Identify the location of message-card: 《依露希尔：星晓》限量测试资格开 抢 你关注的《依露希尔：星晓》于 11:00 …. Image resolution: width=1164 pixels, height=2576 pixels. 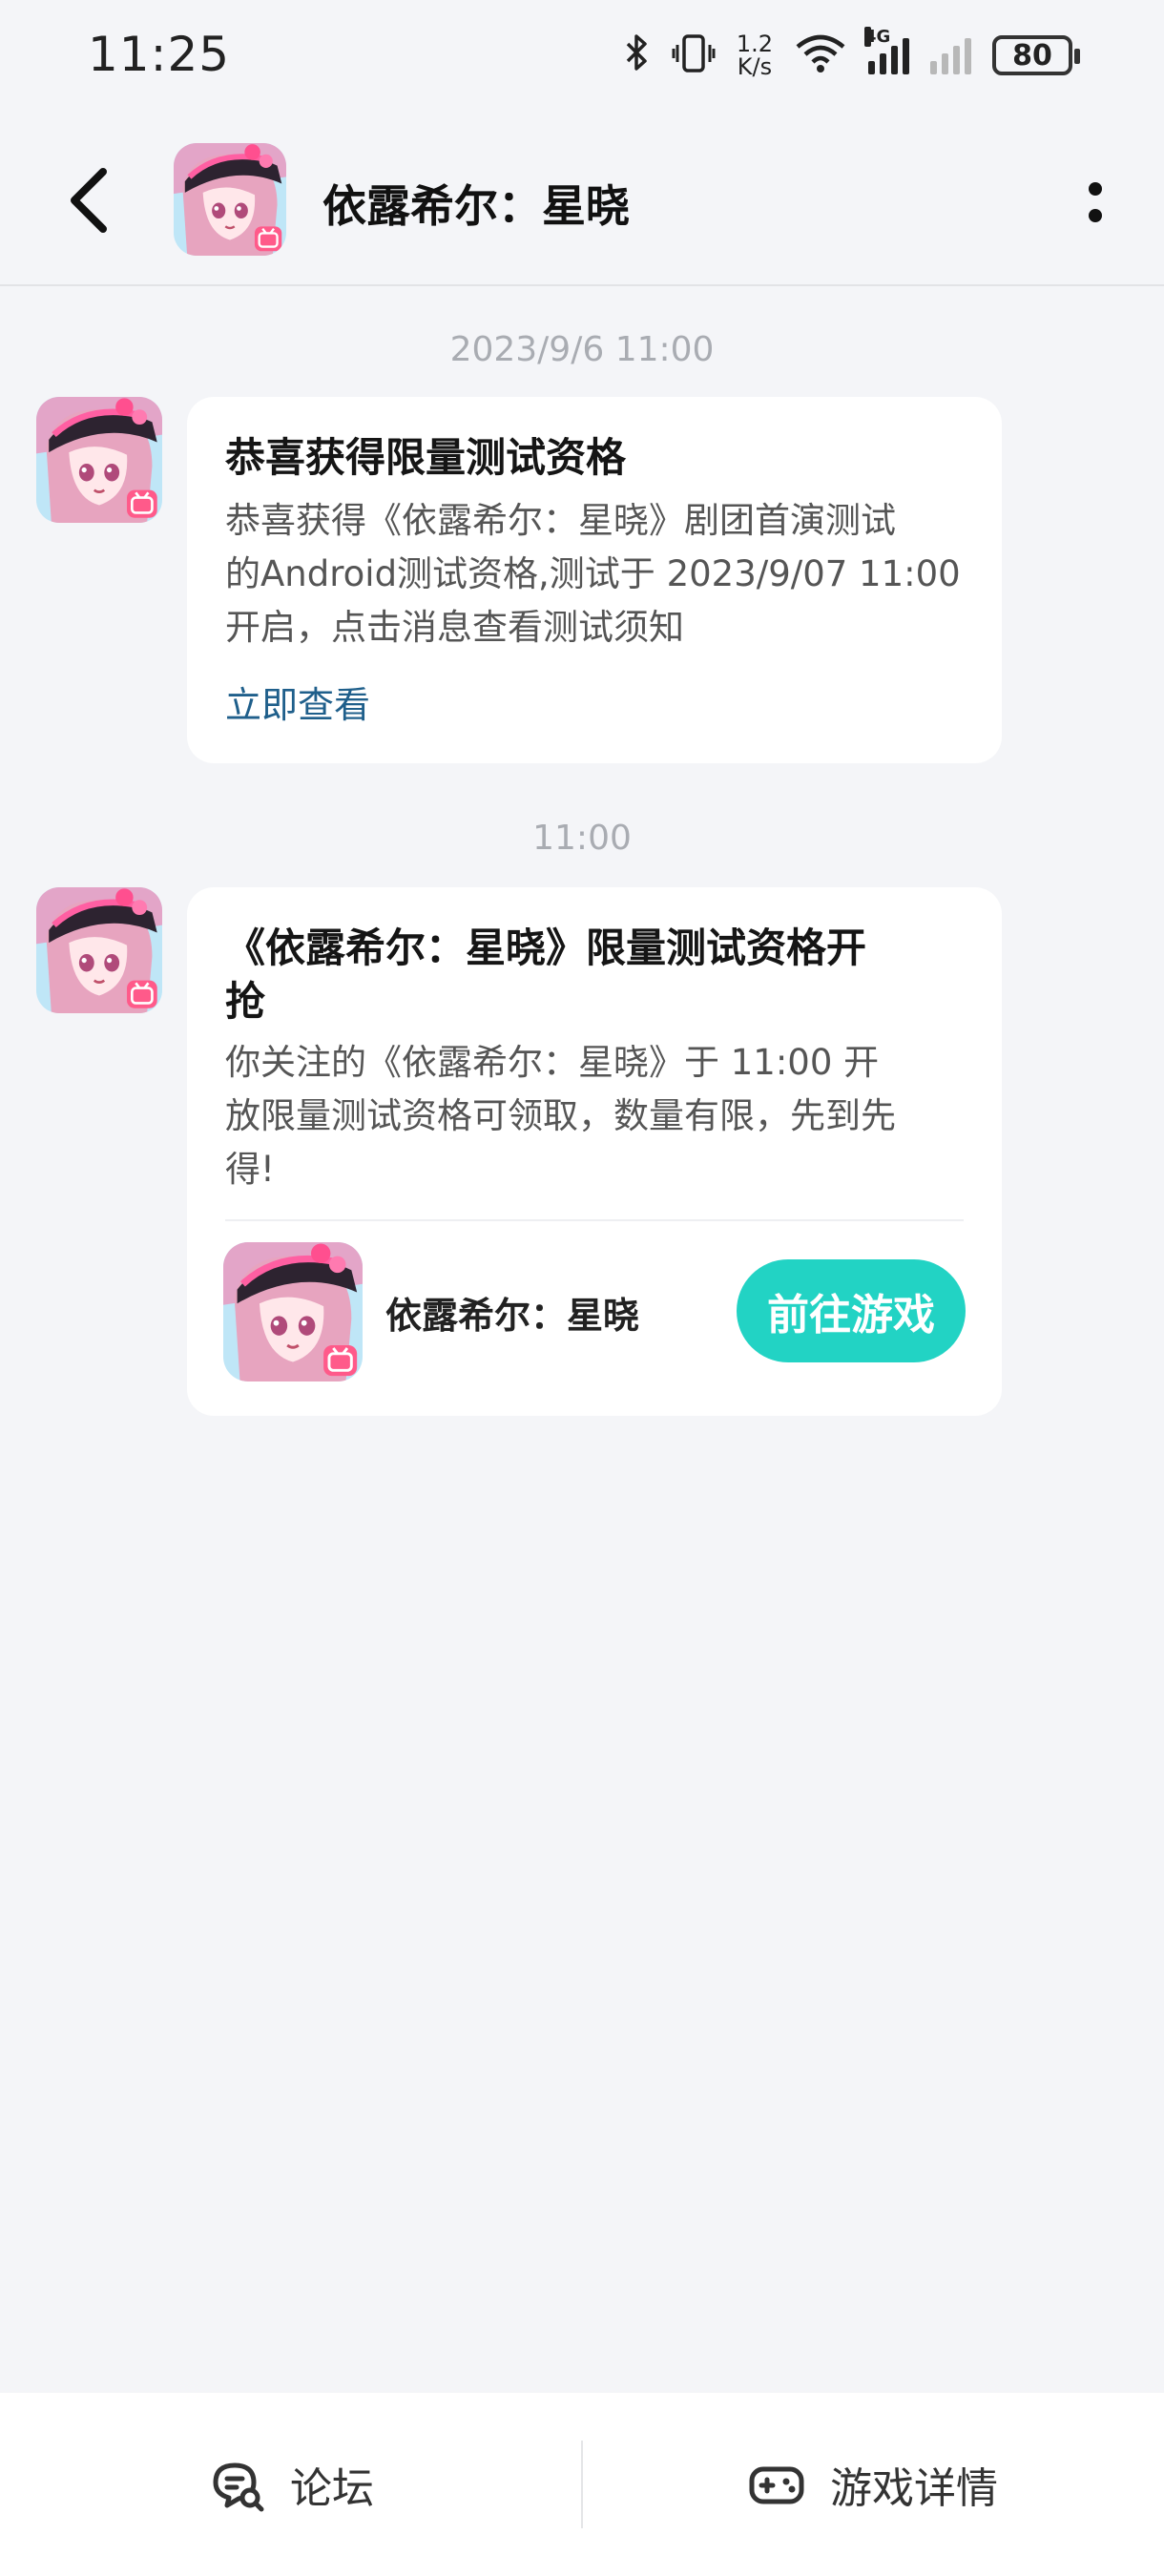
(594, 1151).